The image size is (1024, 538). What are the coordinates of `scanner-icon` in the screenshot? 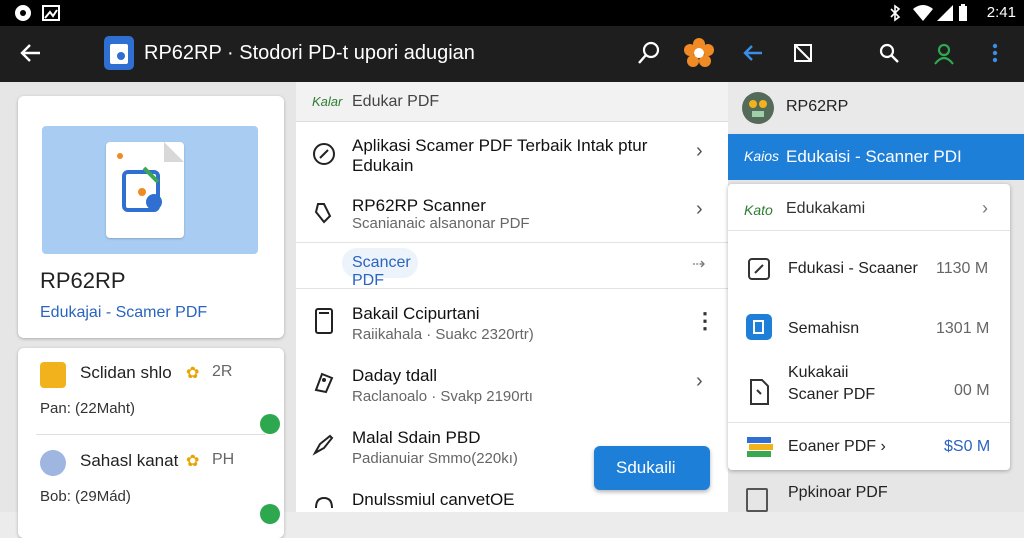 It's located at (324, 212).